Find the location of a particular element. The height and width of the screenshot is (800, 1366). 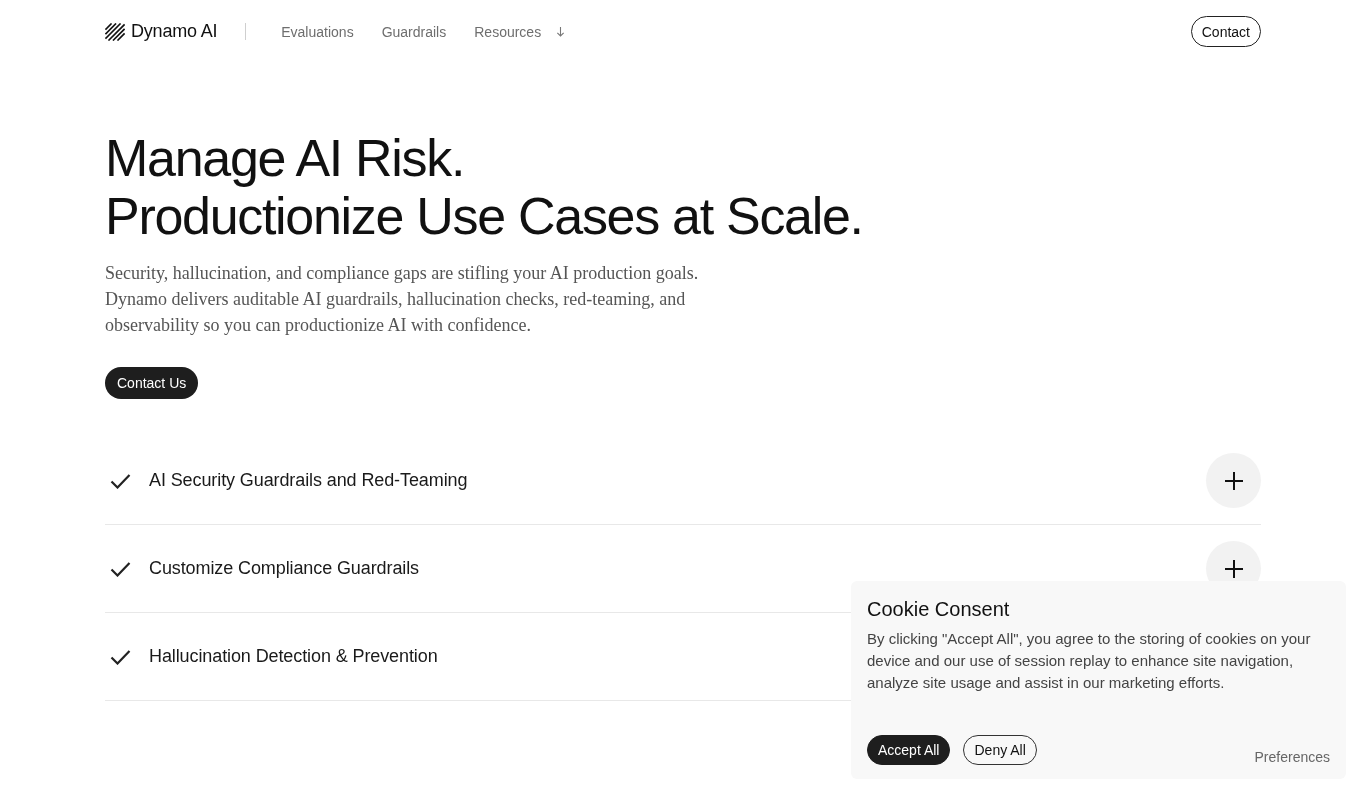

feature-title: Hallucination Detection & Prevention is located at coordinates (293, 656).